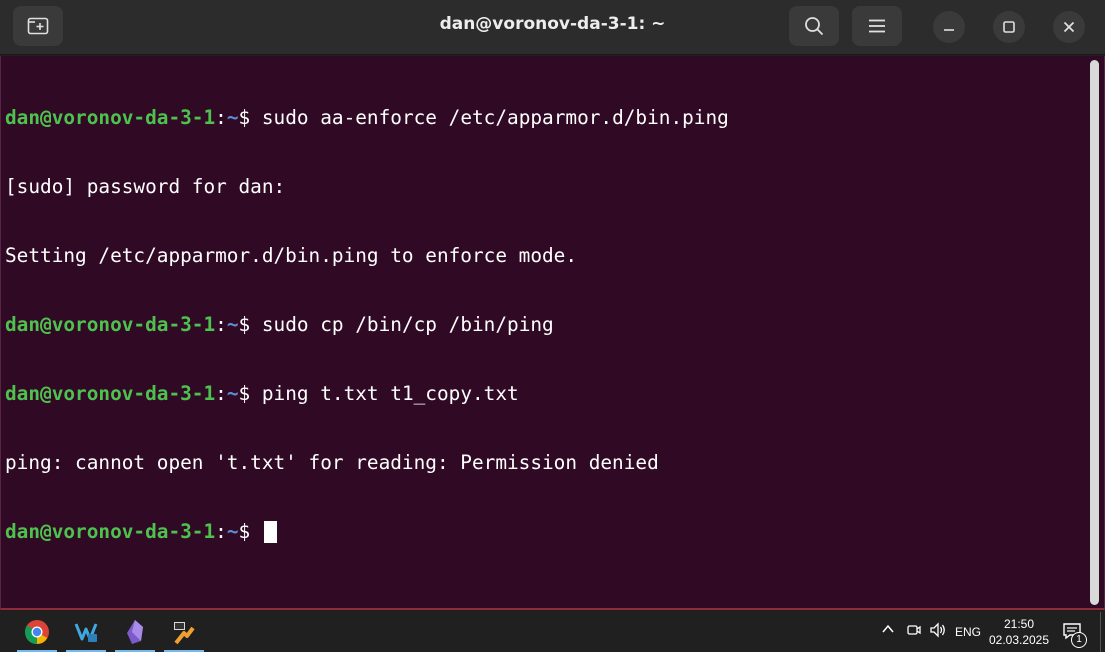  What do you see at coordinates (145, 186) in the screenshot?
I see `terminal-line: [sudo] password for dan:` at bounding box center [145, 186].